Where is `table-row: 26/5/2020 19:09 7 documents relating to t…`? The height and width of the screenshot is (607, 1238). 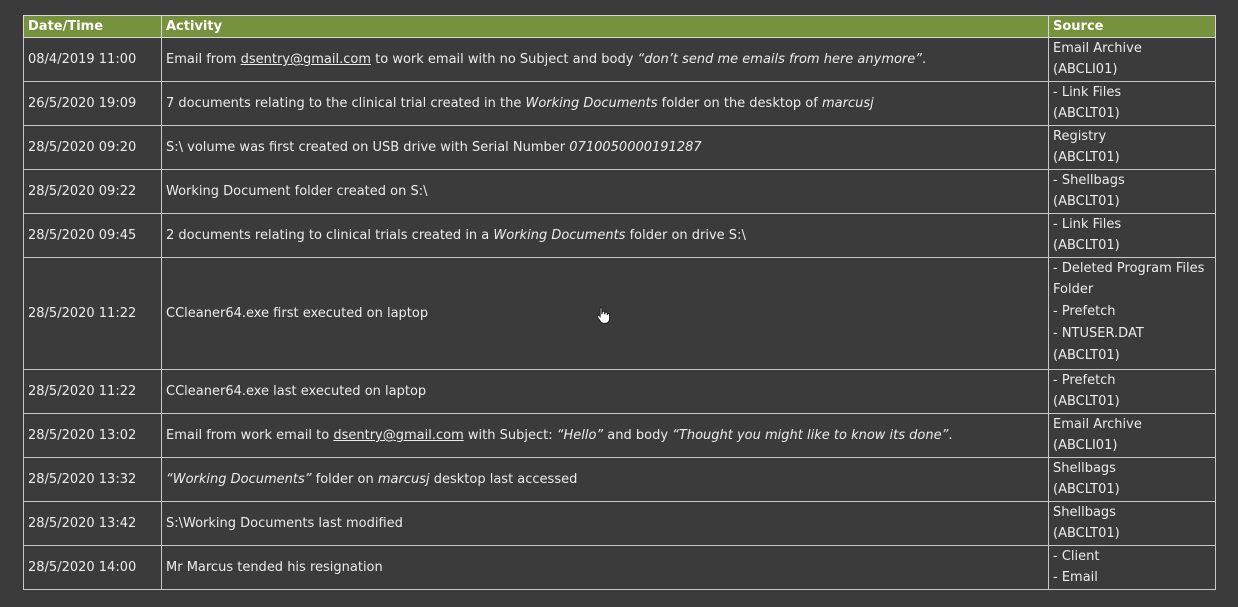 table-row: 26/5/2020 19:09 7 documents relating to t… is located at coordinates (619, 103).